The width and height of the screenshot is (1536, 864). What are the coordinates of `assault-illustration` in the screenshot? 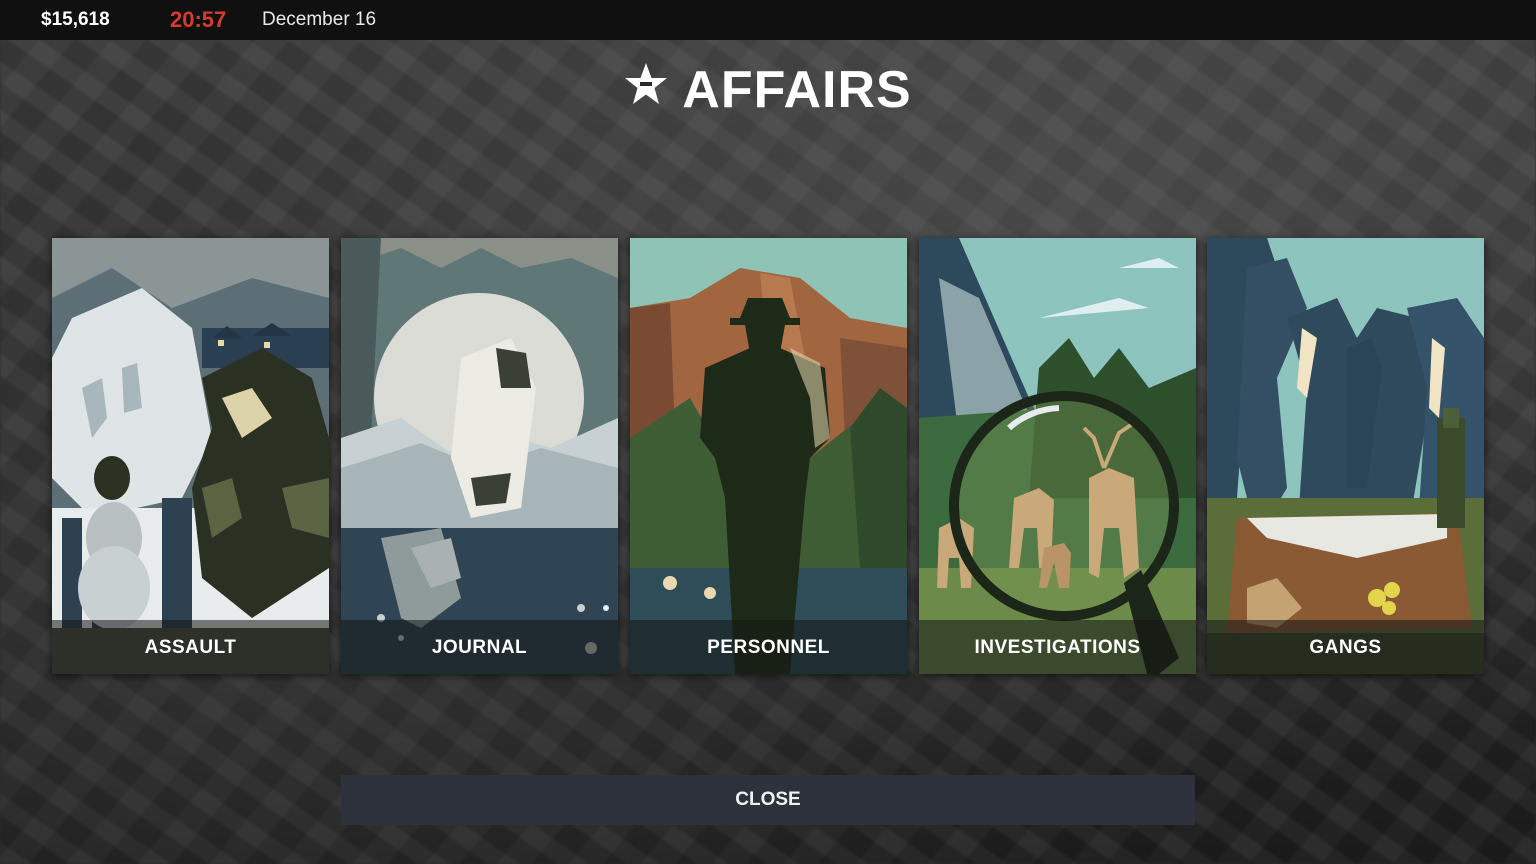 It's located at (190, 456).